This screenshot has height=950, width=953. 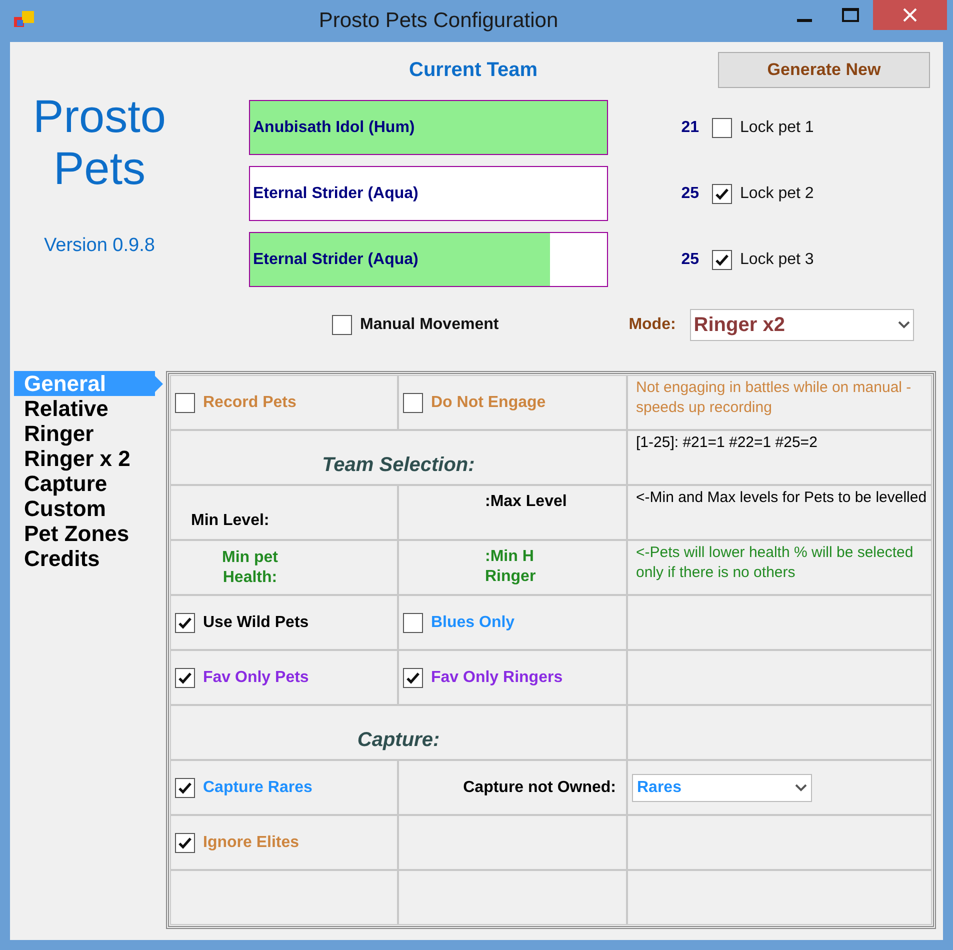 What do you see at coordinates (439, 21) in the screenshot?
I see `window-title: Prosto Pets Configuration` at bounding box center [439, 21].